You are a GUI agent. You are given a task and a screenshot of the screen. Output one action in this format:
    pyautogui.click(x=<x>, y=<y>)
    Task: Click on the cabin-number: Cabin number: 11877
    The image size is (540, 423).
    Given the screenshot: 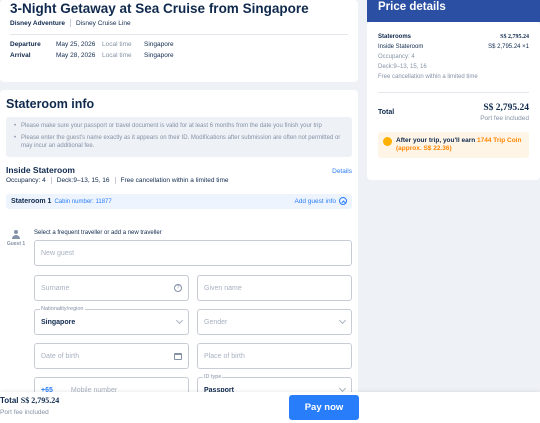 What is the action you would take?
    pyautogui.click(x=83, y=201)
    